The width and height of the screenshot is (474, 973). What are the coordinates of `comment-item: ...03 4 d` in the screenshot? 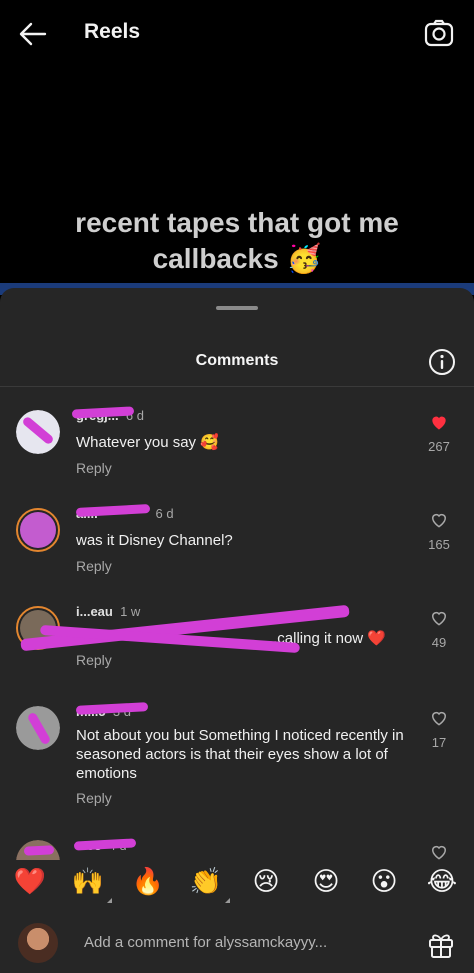 It's located at (237, 848).